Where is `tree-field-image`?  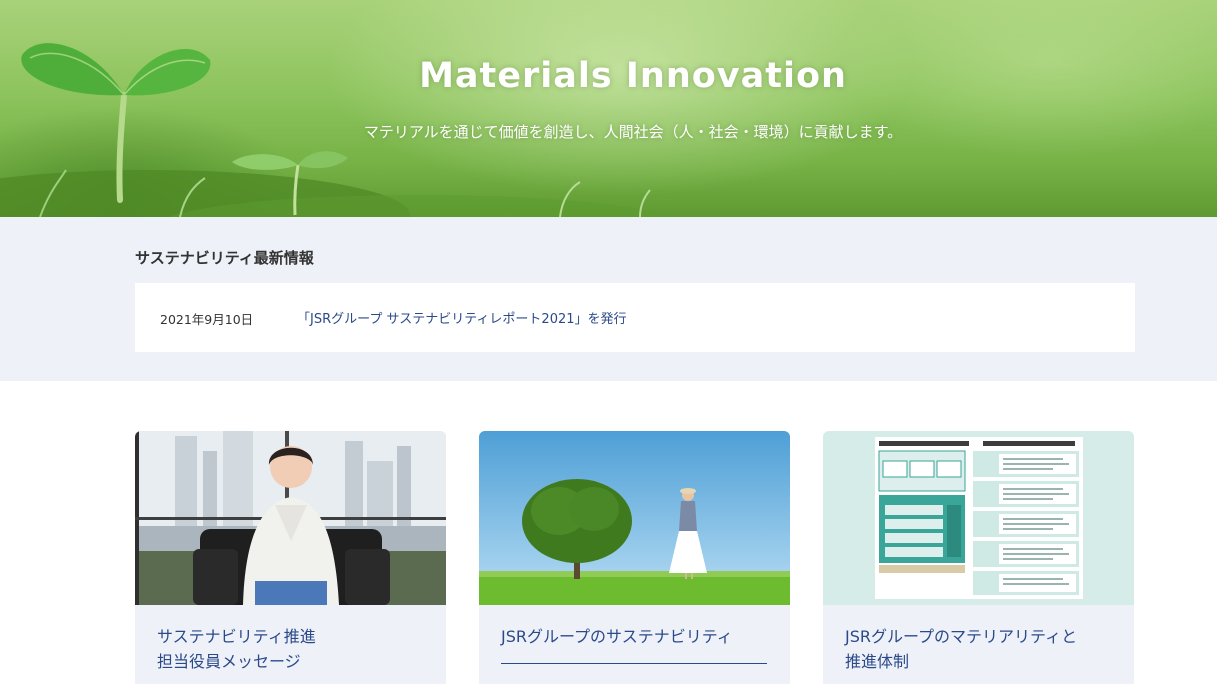
tree-field-image is located at coordinates (634, 518).